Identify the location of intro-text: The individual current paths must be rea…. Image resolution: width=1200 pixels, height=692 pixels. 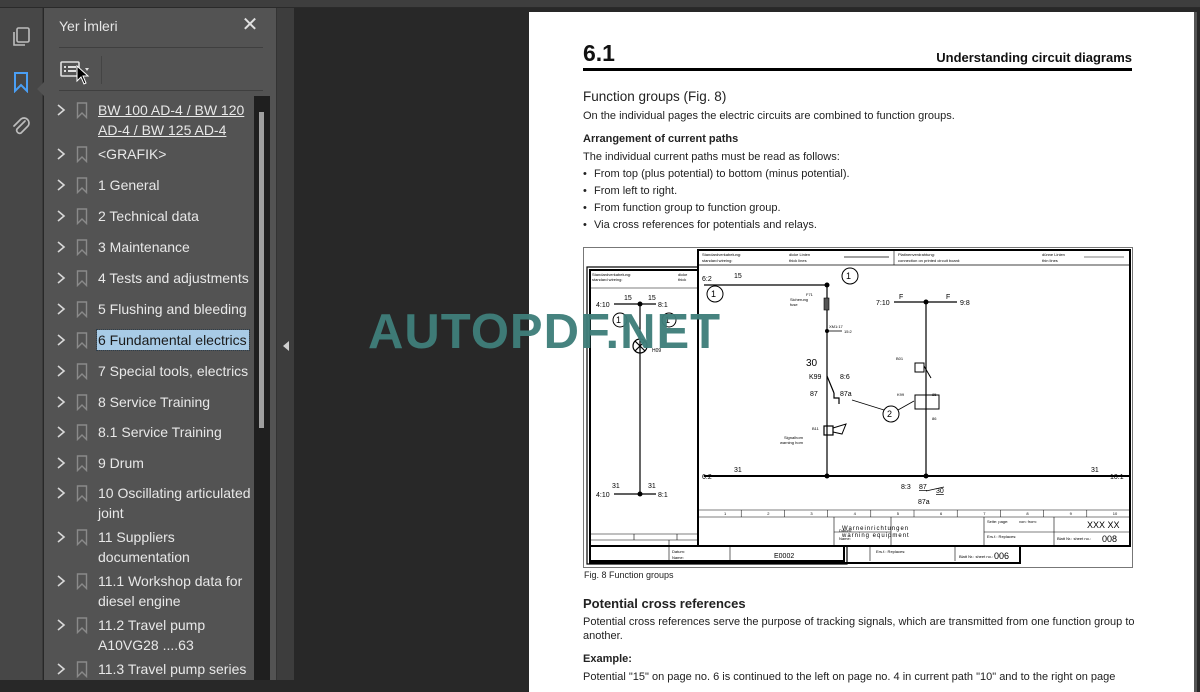
(711, 157).